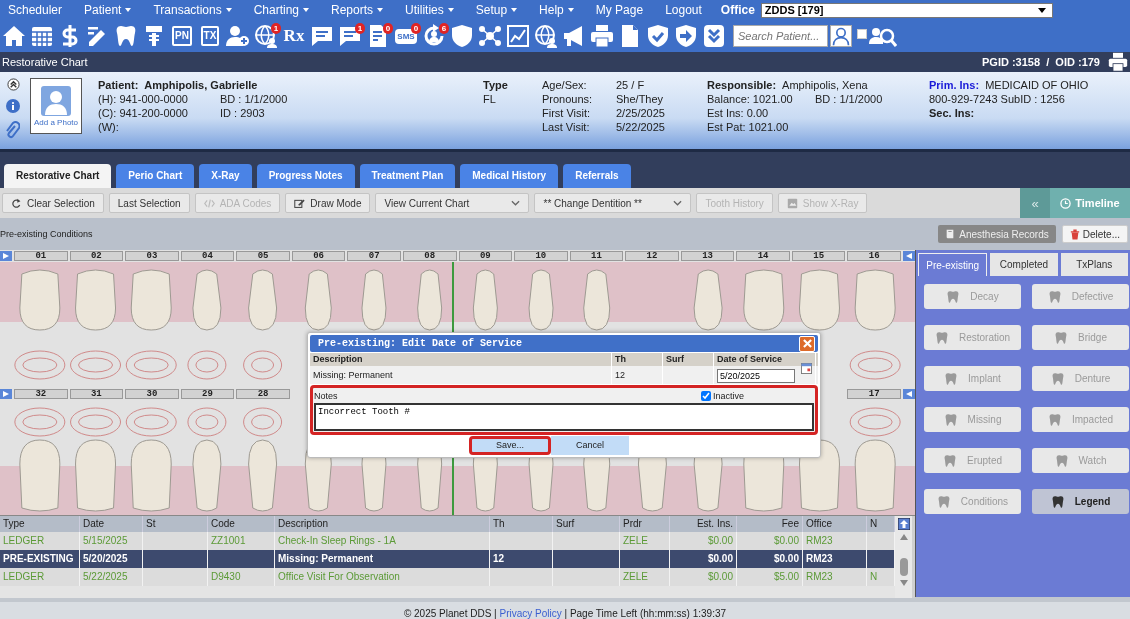 Image resolution: width=1130 pixels, height=619 pixels. I want to click on field-text: Est Ins: 0.00, so click(738, 113).